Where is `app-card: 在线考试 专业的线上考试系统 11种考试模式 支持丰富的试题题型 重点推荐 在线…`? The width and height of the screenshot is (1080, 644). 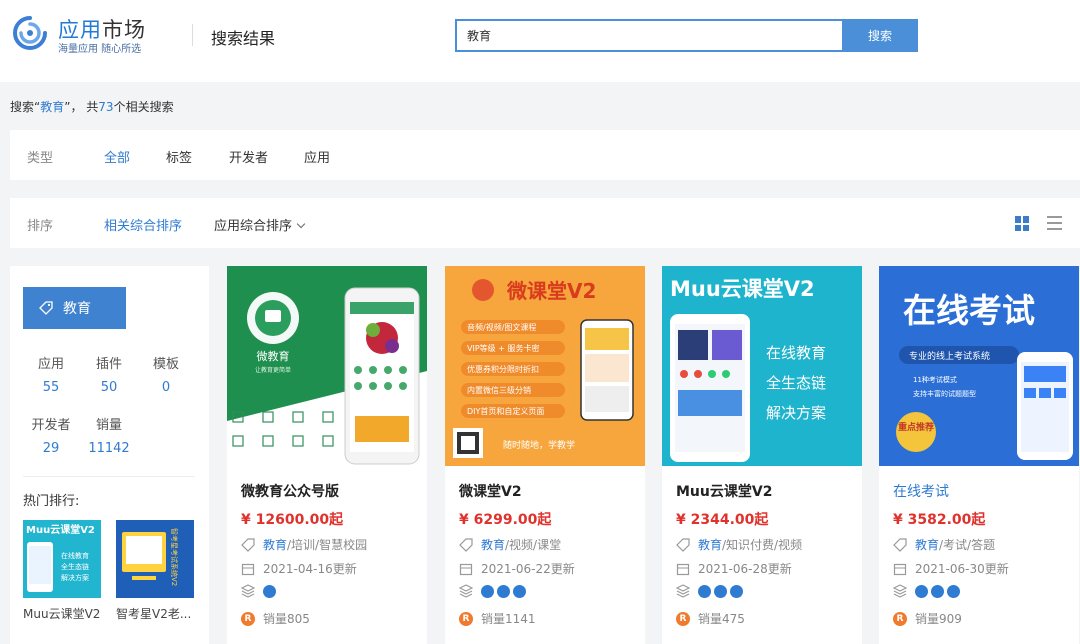 app-card: 在线考试 专业的线上考试系统 11种考试模式 支持丰富的试题题型 重点推荐 在线… is located at coordinates (979, 455).